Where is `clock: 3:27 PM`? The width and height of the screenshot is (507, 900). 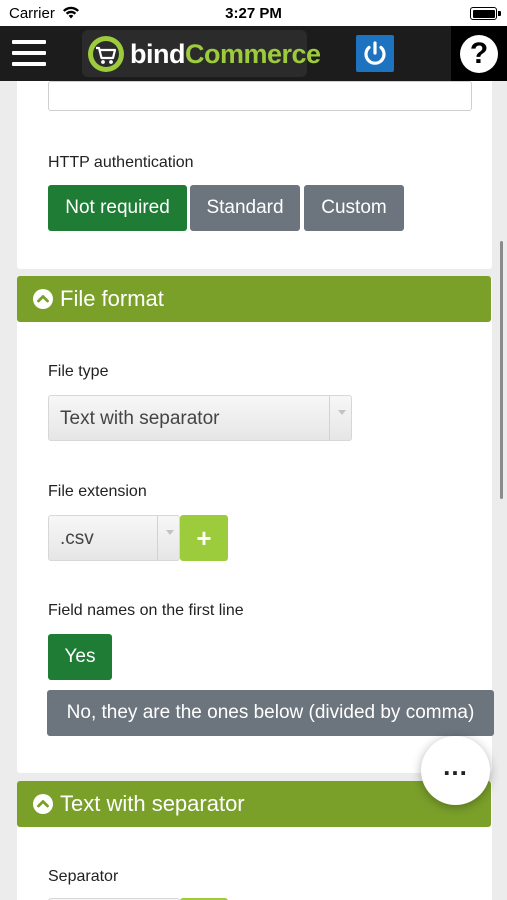 clock: 3:27 PM is located at coordinates (253, 13).